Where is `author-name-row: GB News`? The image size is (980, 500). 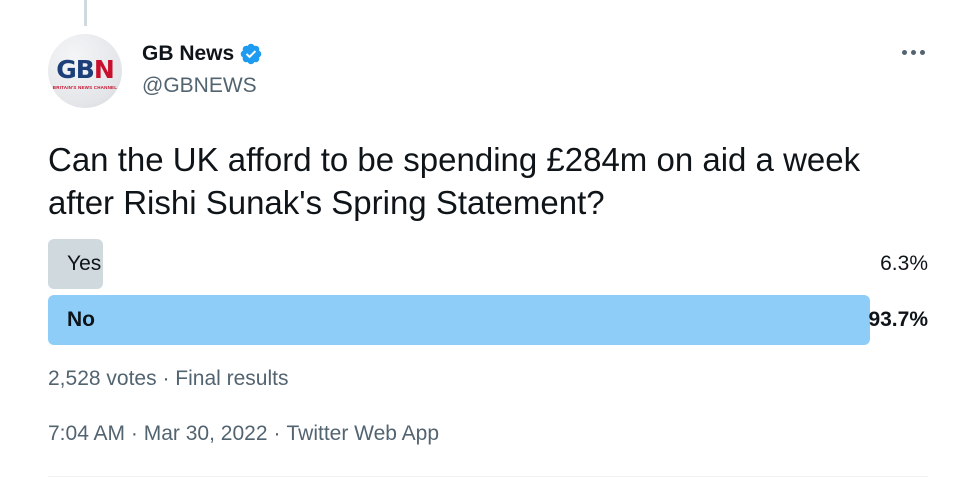
author-name-row: GB News is located at coordinates (202, 54).